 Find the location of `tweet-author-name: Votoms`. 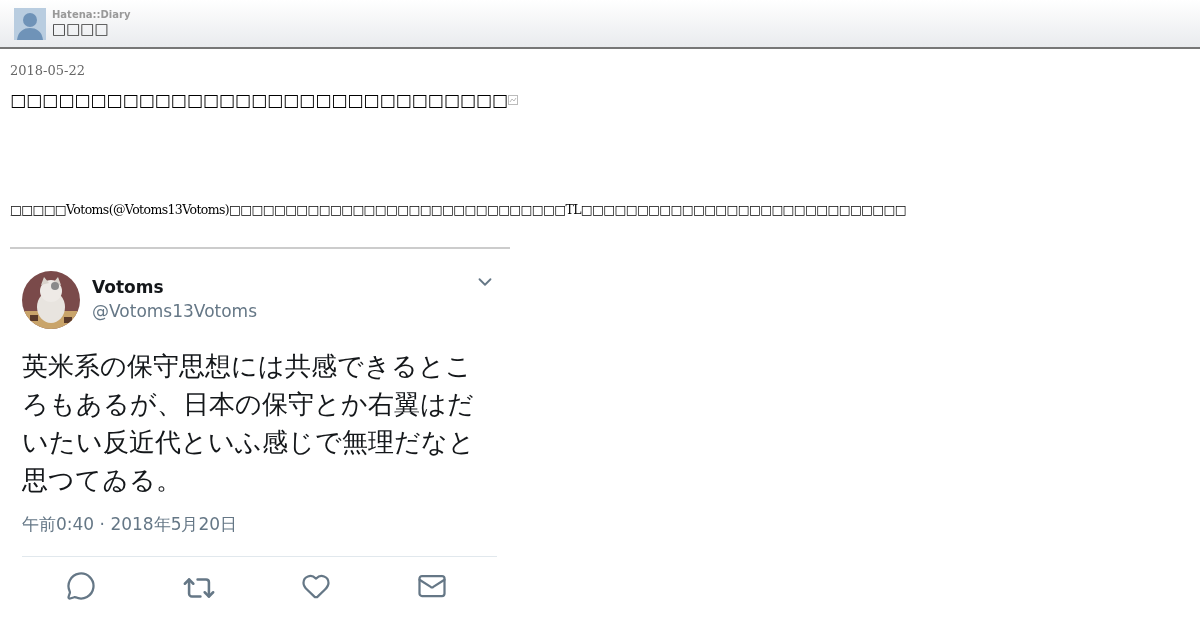

tweet-author-name: Votoms is located at coordinates (128, 287).